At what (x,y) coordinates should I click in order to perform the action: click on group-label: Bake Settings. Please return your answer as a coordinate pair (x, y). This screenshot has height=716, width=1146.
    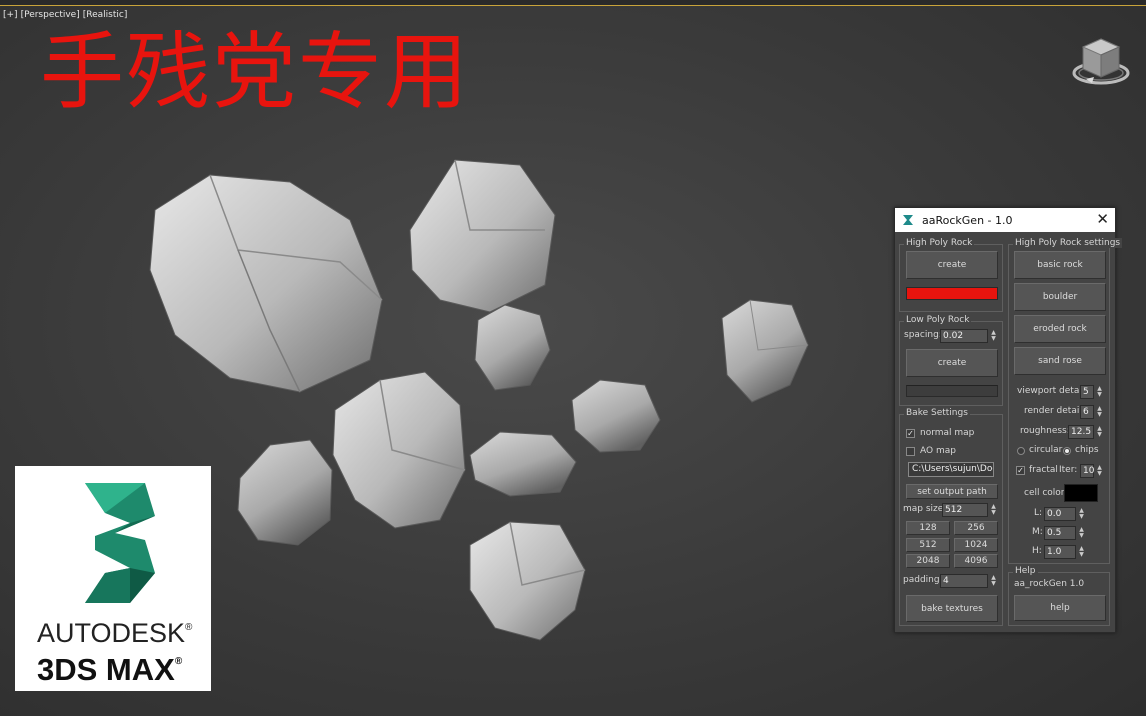
    Looking at the image, I should click on (937, 413).